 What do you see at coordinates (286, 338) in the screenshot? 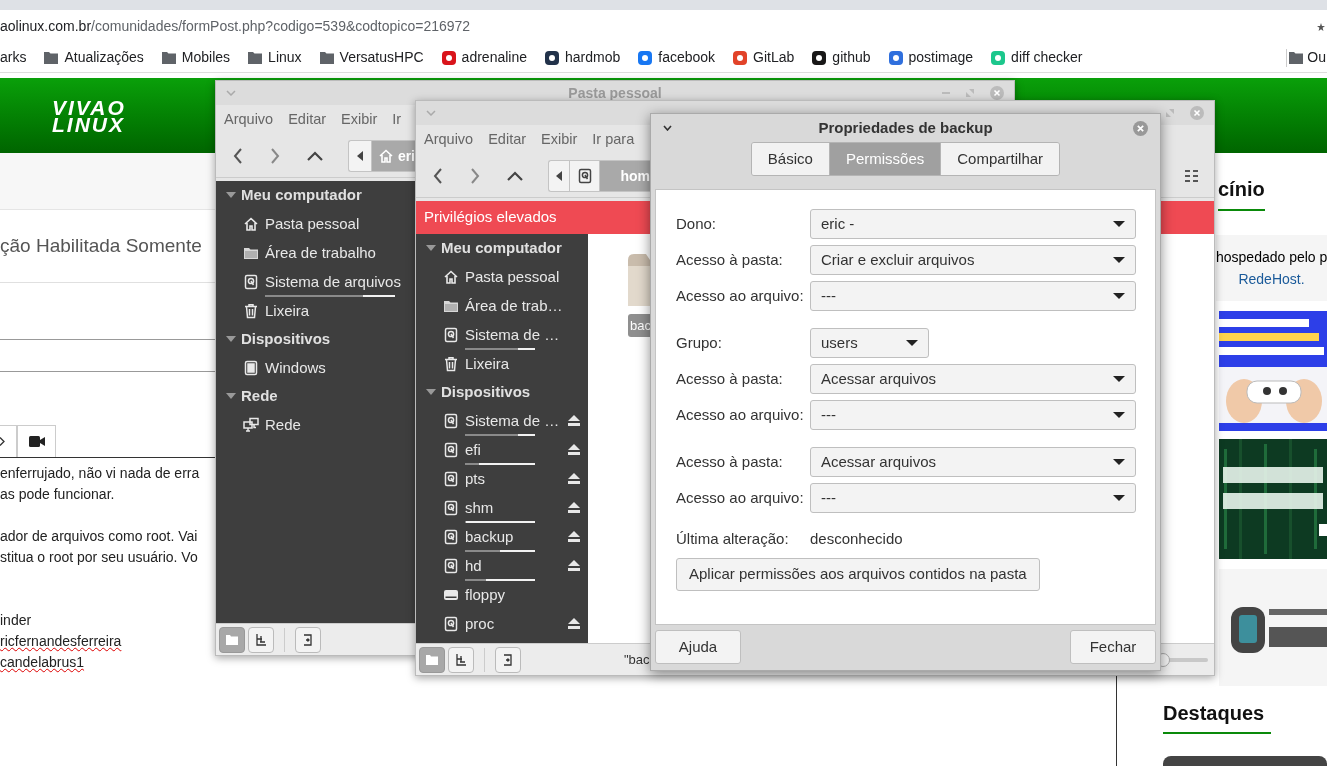
I see `section-heading: Dispositivos` at bounding box center [286, 338].